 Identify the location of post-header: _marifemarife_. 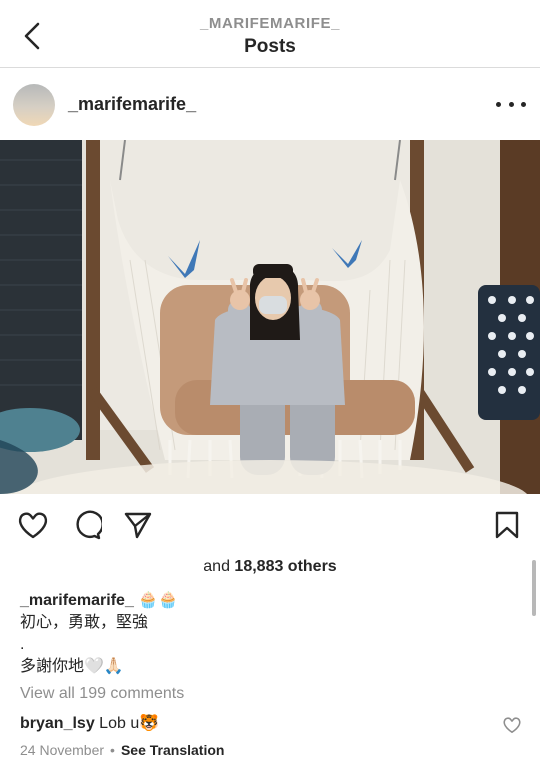
(270, 104).